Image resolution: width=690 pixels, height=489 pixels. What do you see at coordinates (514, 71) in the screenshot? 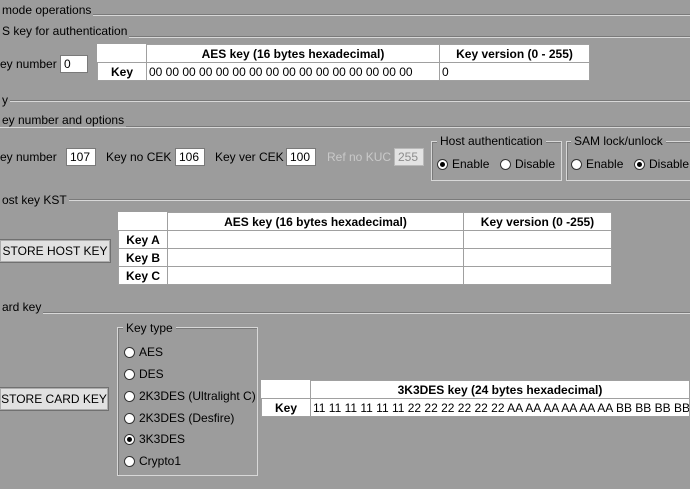
I see `auth-key-version-cell: 0` at bounding box center [514, 71].